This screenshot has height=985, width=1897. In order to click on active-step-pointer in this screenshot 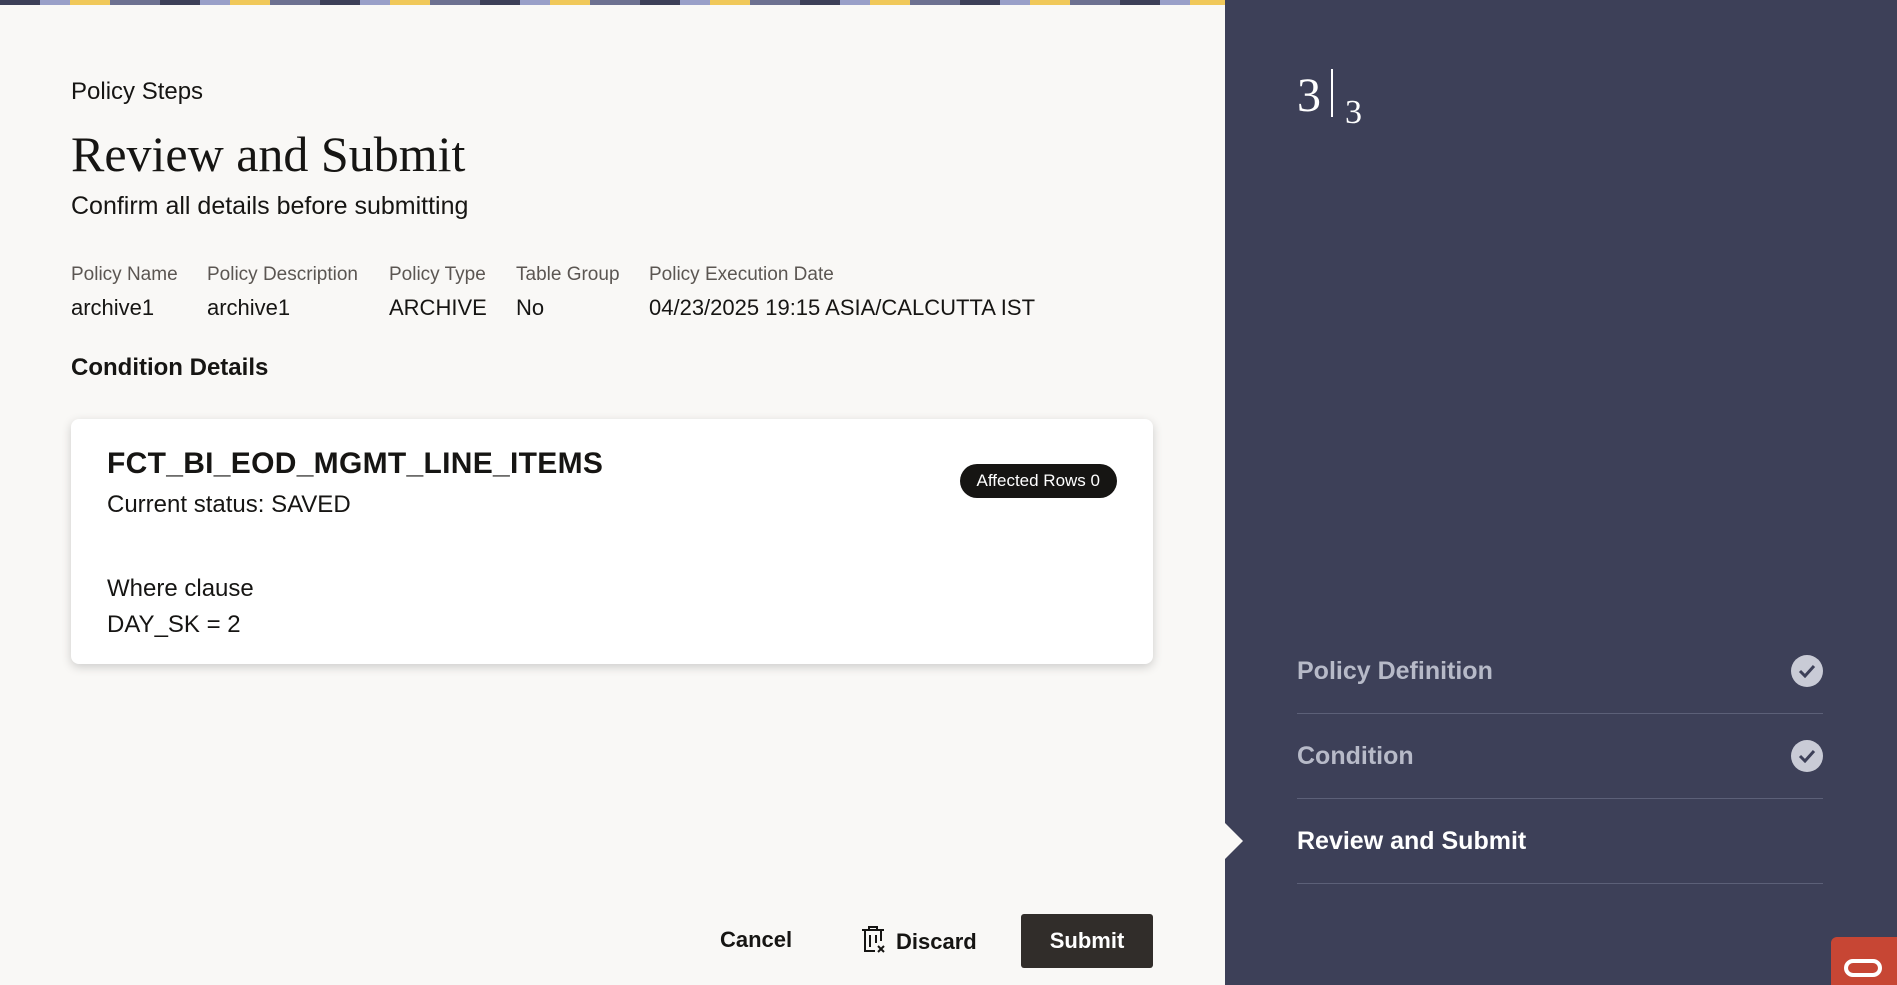, I will do `click(1234, 841)`.